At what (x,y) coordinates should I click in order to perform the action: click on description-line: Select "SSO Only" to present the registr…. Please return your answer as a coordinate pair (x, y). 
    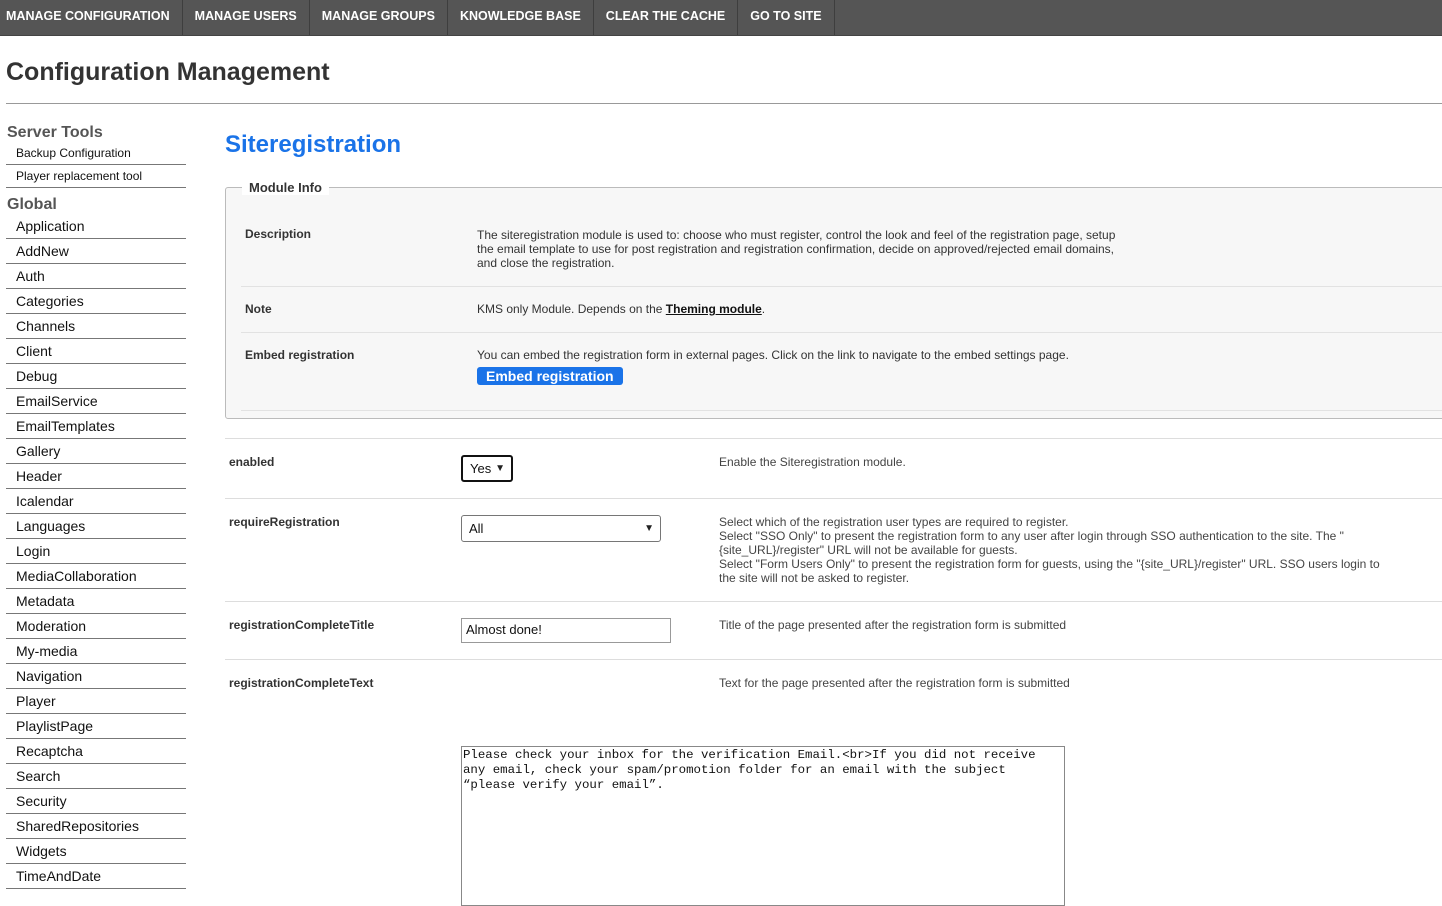
    Looking at the image, I should click on (1031, 543).